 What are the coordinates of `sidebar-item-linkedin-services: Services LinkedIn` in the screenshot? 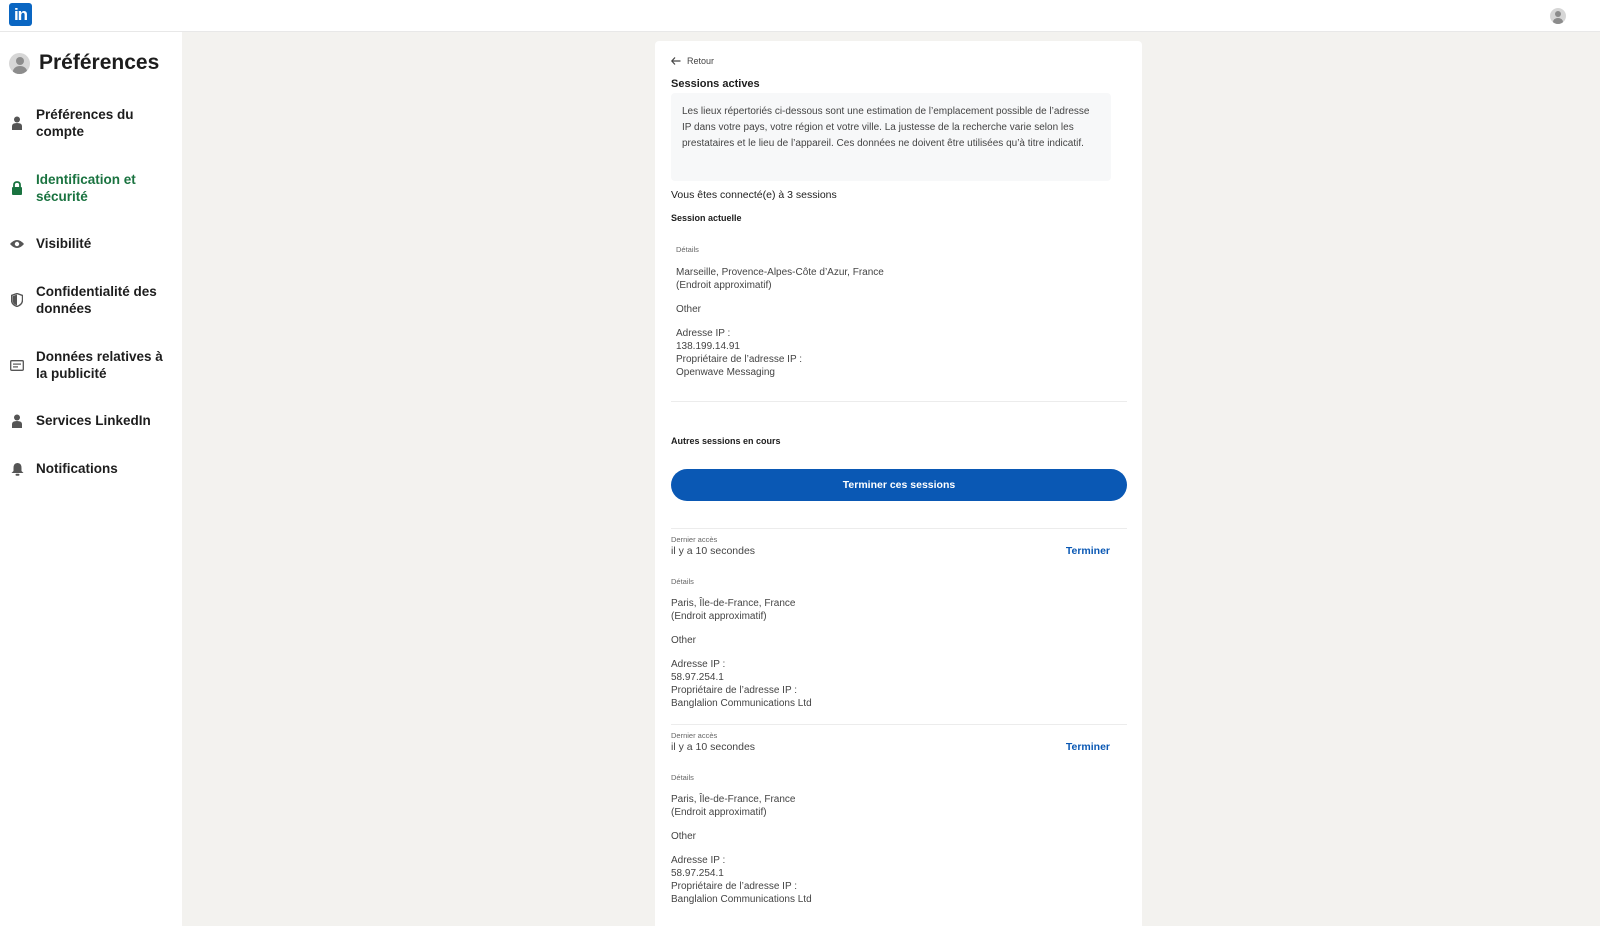 It's located at (92, 420).